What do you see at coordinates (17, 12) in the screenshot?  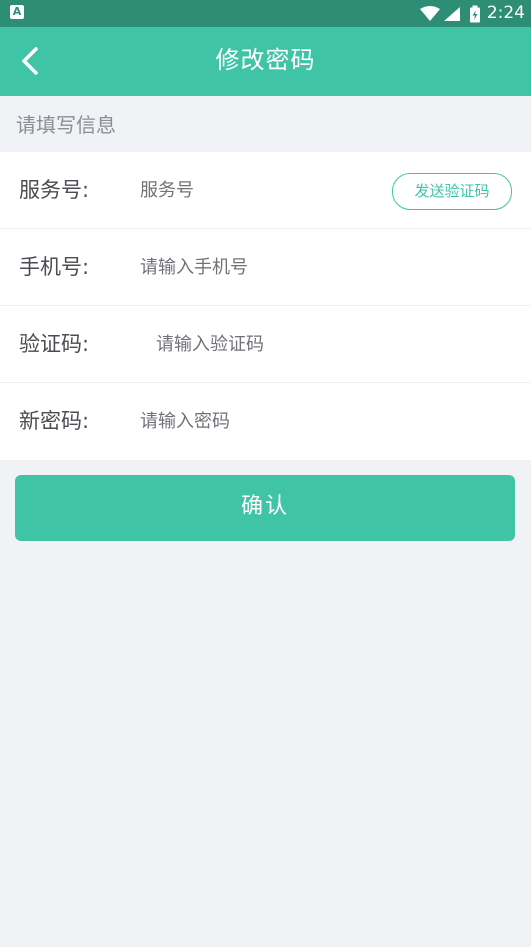 I see `notification-app-icon: A` at bounding box center [17, 12].